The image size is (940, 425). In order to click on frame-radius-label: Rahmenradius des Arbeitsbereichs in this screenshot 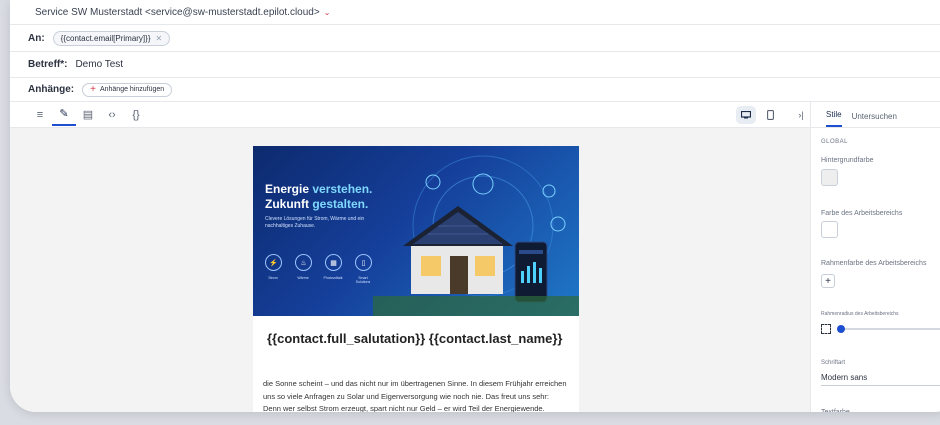, I will do `click(860, 314)`.